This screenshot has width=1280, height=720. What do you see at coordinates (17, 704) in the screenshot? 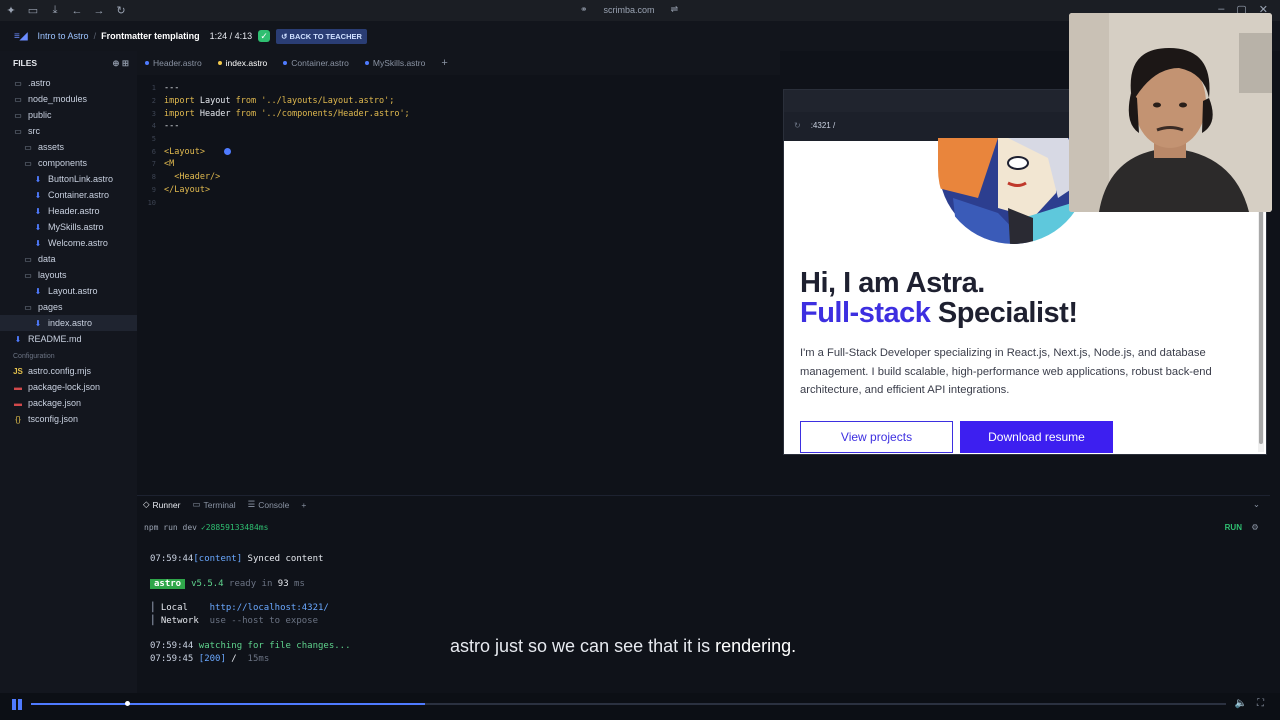
I see `pause-icon` at bounding box center [17, 704].